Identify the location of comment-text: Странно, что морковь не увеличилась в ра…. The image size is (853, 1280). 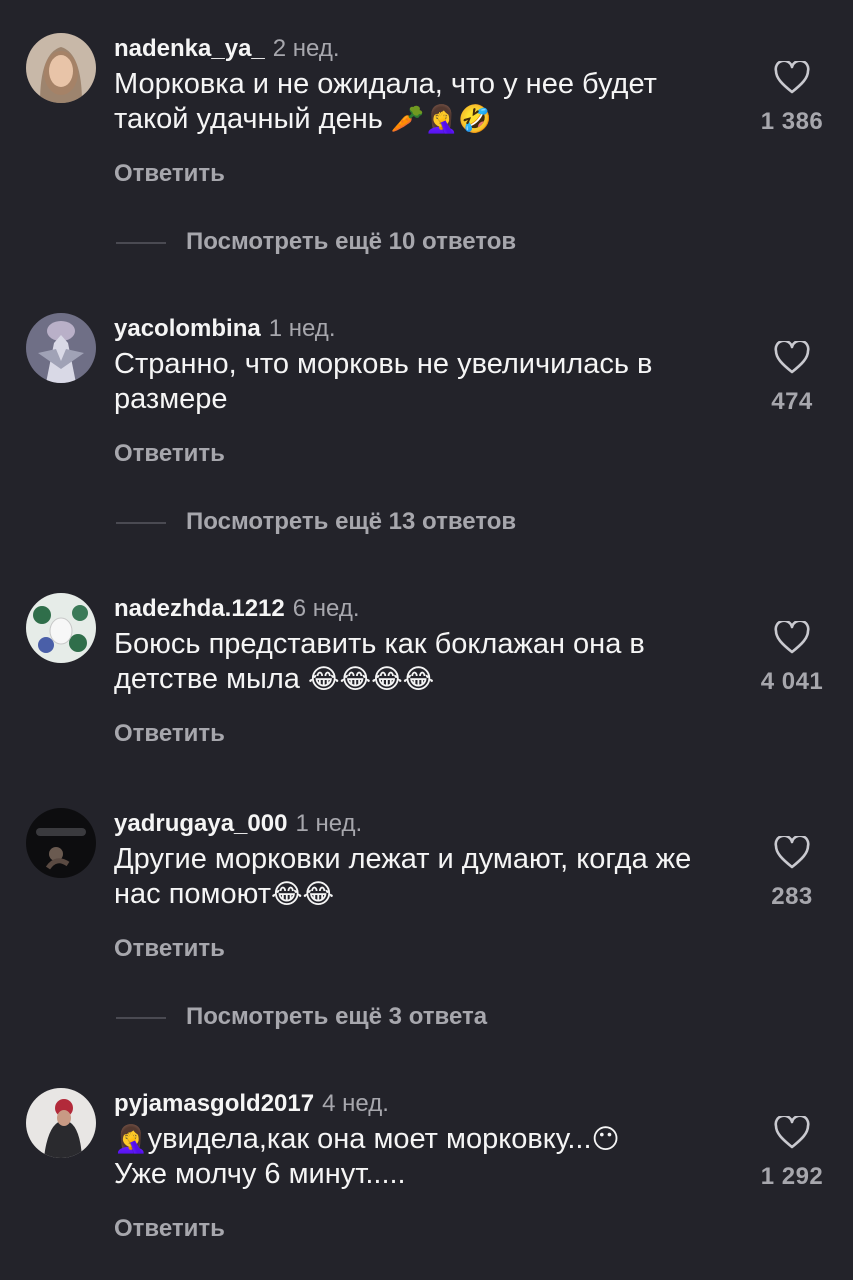
(424, 382).